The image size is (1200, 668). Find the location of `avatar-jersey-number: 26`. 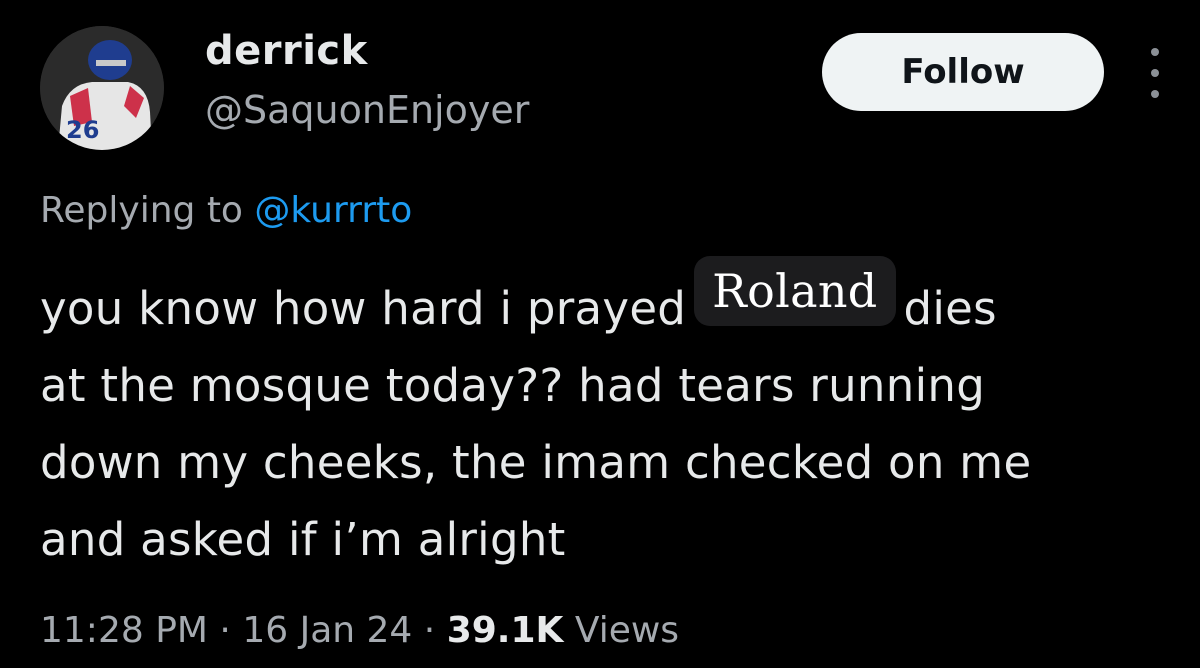

avatar-jersey-number: 26 is located at coordinates (82, 130).